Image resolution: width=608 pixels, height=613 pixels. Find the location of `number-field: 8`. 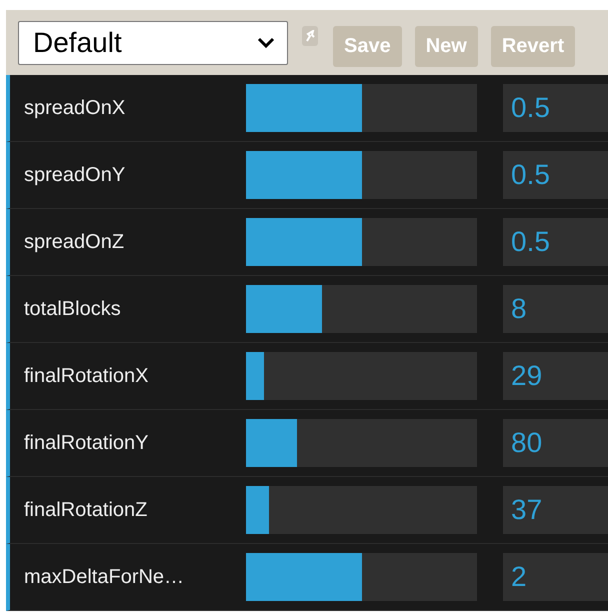

number-field: 8 is located at coordinates (555, 309).